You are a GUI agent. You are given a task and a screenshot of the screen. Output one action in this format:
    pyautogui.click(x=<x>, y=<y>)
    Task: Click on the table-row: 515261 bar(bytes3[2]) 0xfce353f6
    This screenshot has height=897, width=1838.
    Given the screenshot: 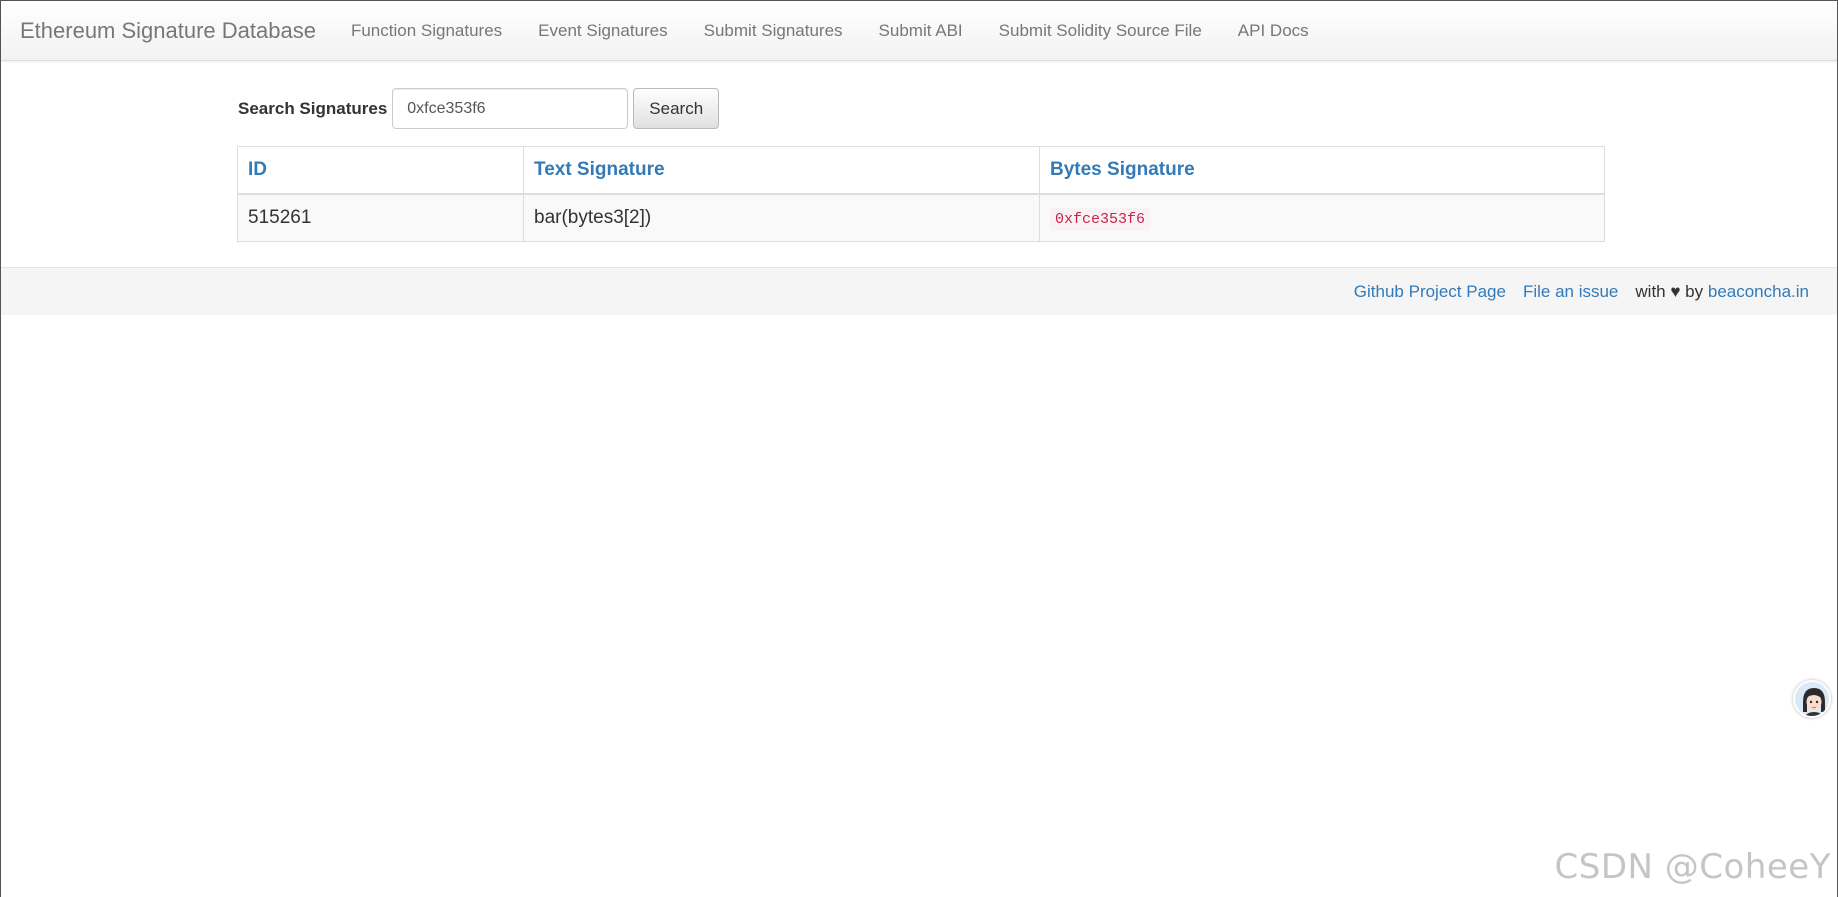 What is the action you would take?
    pyautogui.click(x=921, y=217)
    